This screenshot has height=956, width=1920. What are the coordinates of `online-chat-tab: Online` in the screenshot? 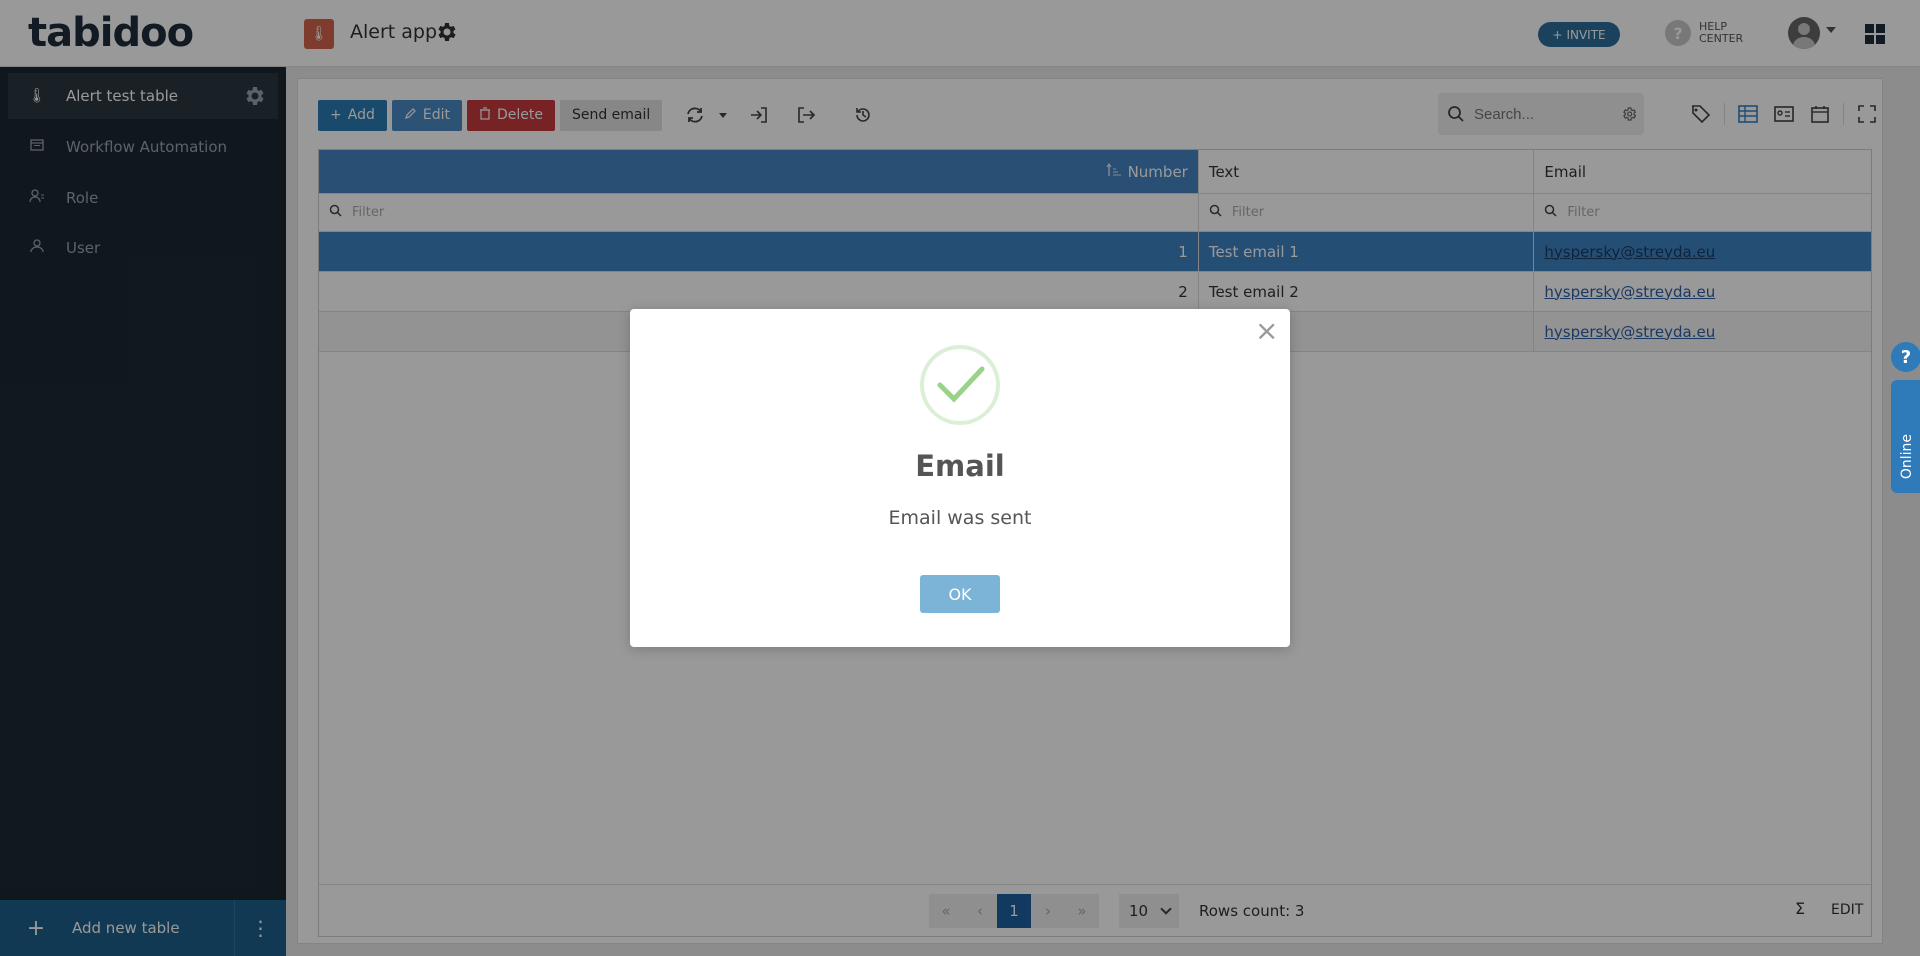 It's located at (1905, 436).